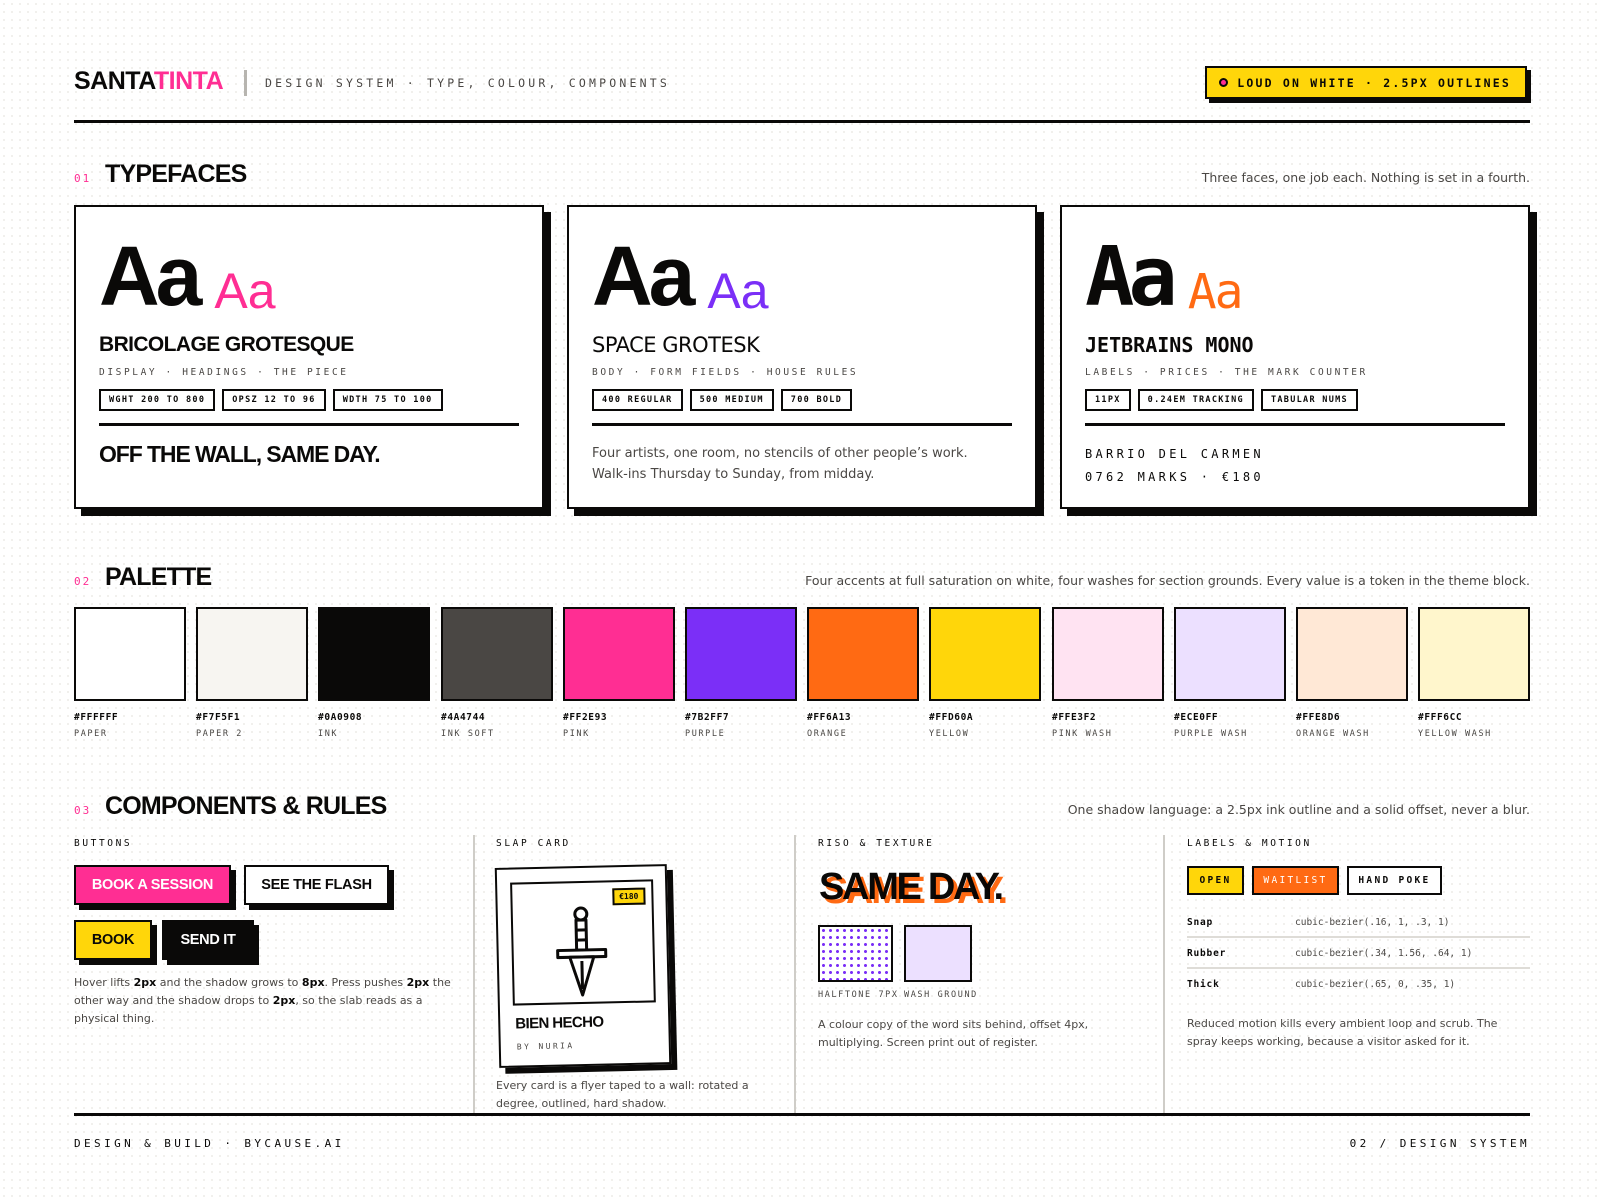  I want to click on section-title: PALETTE, so click(158, 577).